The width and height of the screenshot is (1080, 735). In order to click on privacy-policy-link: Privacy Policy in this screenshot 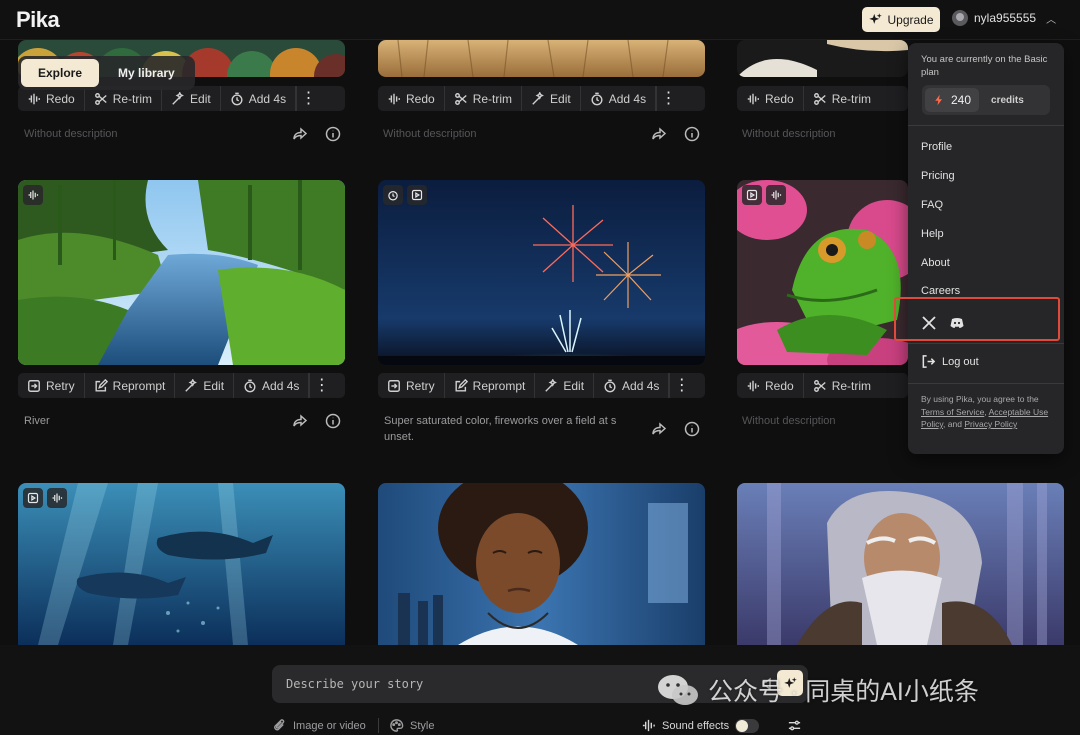, I will do `click(990, 424)`.